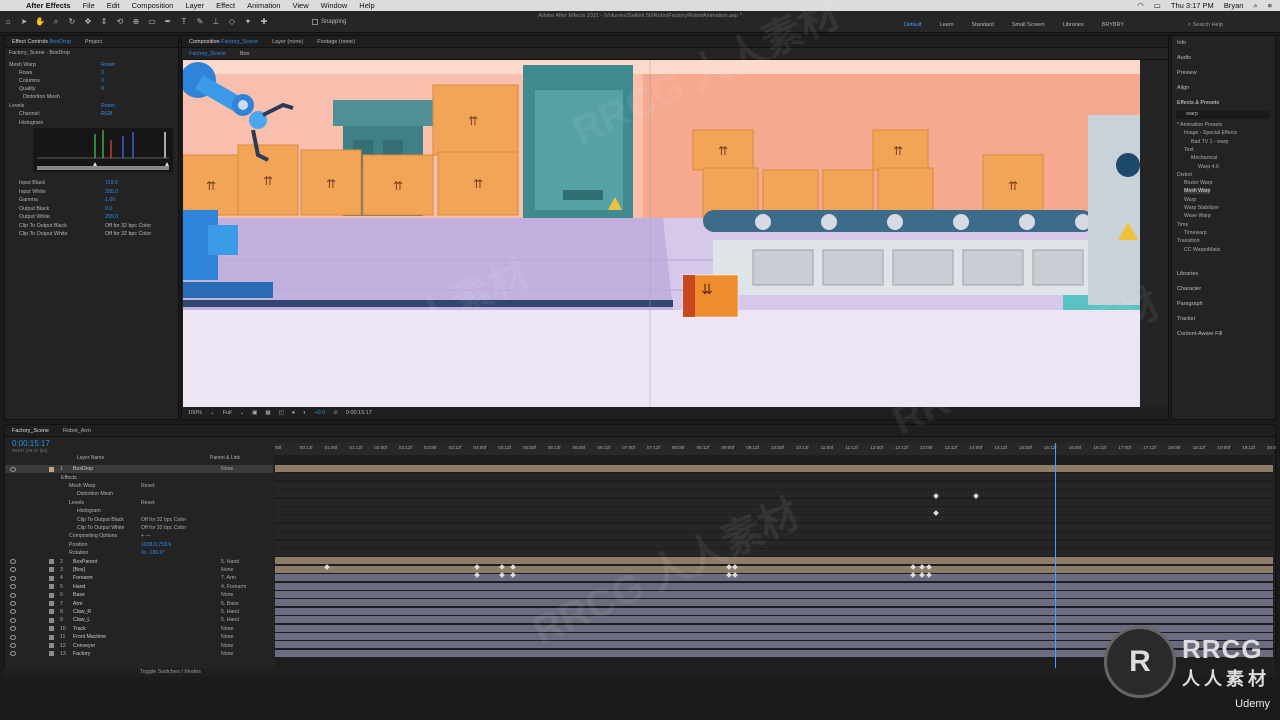 The image size is (1280, 720). Describe the element at coordinates (1204, 158) in the screenshot. I see `effects-tree-item: Mechanical` at that location.